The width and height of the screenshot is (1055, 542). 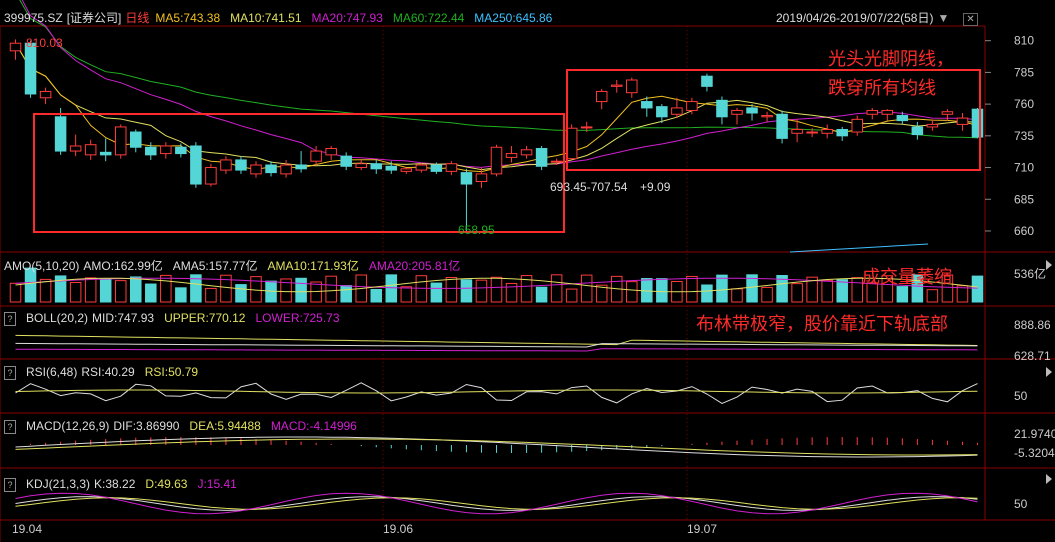 What do you see at coordinates (1034, 453) in the screenshot?
I see `macd-scale-bottom: -5.32040` at bounding box center [1034, 453].